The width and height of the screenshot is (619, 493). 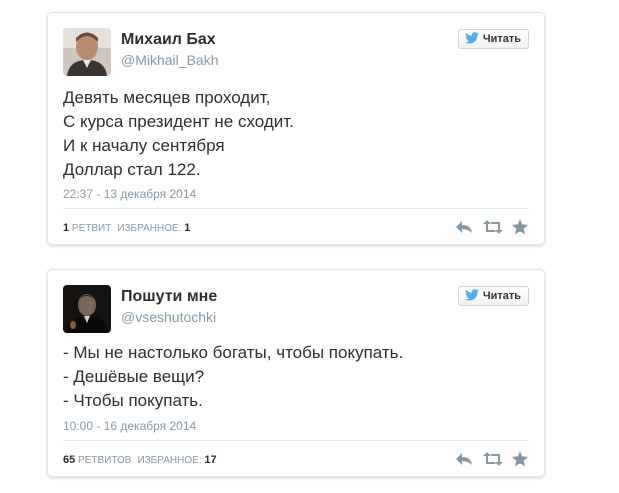 What do you see at coordinates (169, 297) in the screenshot?
I see `author-name: Пошути мне` at bounding box center [169, 297].